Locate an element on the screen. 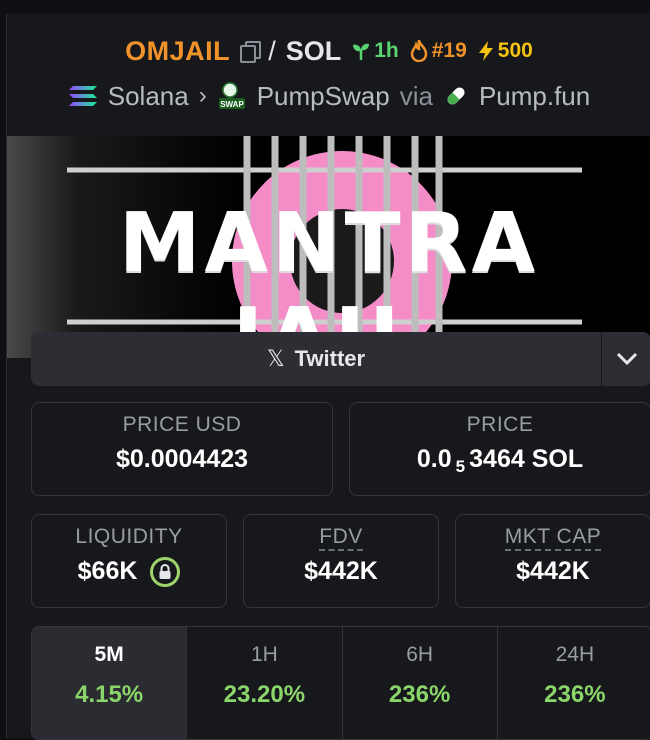  fdv-card: FDV $442K is located at coordinates (341, 561).